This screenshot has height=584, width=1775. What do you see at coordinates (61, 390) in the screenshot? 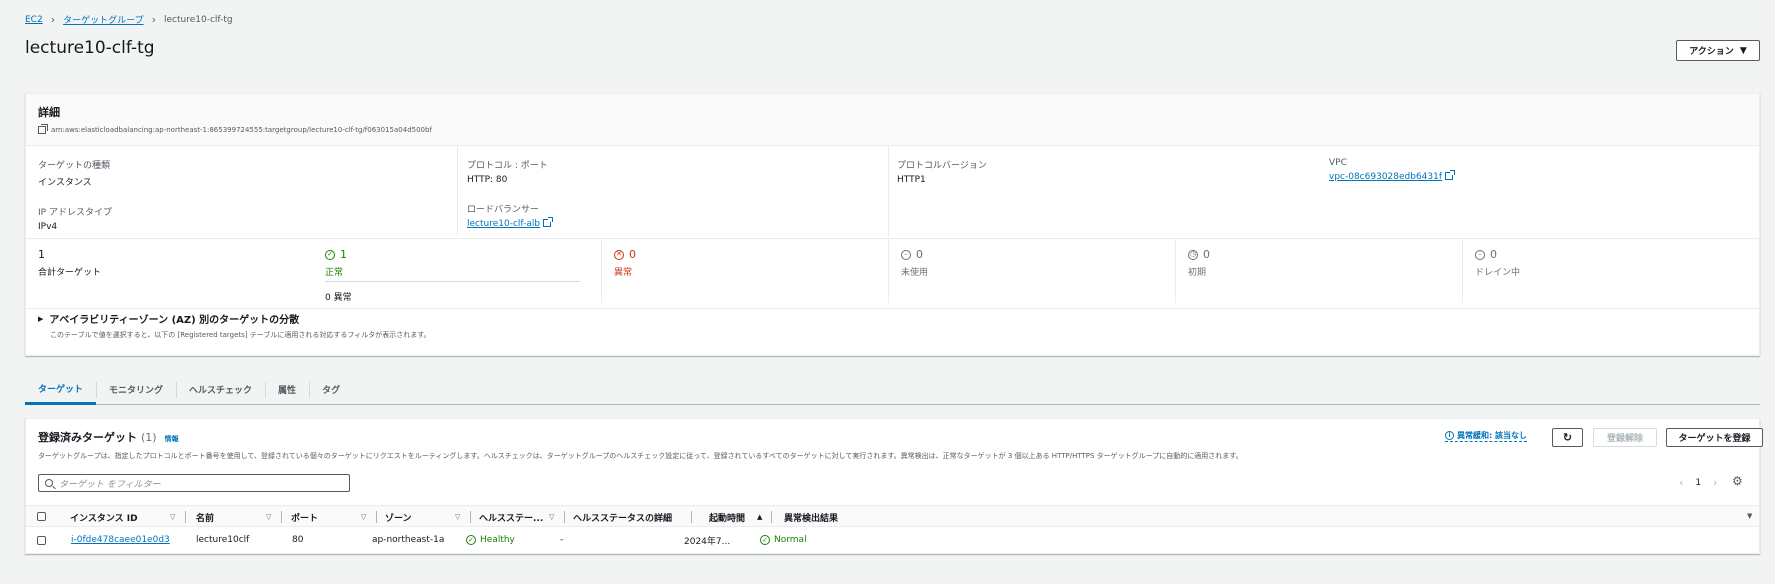
I see `tab-targets: ターゲット` at bounding box center [61, 390].